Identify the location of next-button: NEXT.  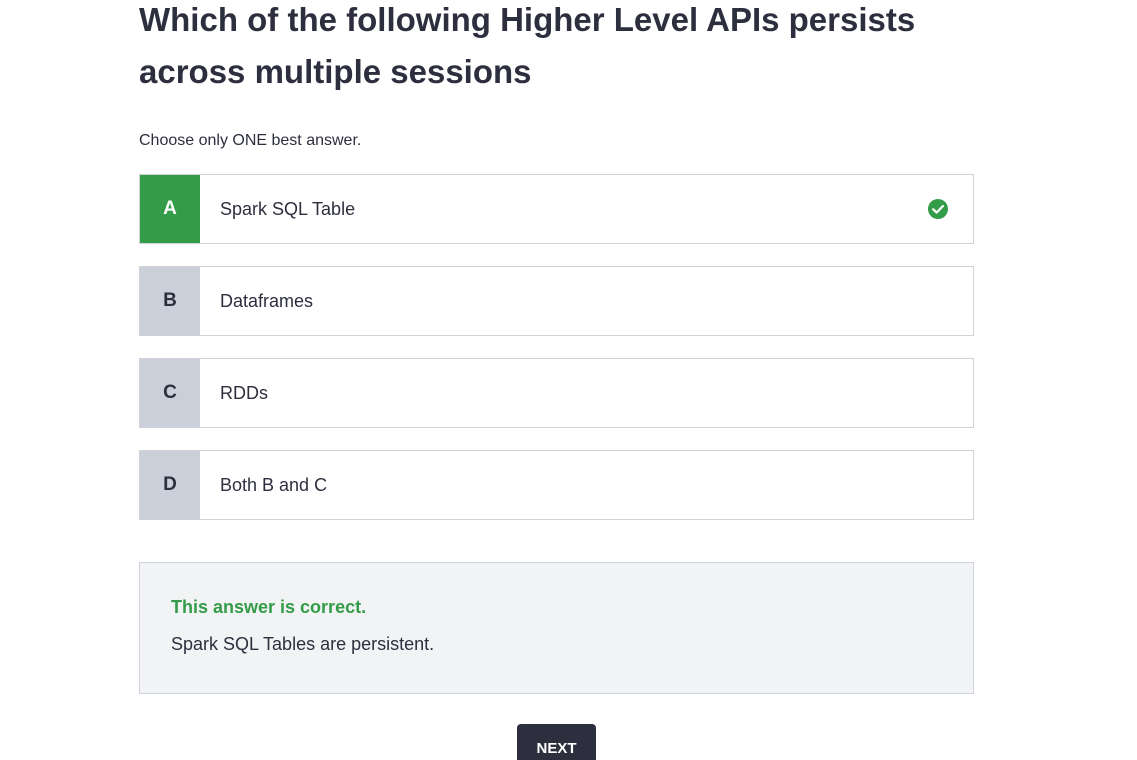
(556, 742).